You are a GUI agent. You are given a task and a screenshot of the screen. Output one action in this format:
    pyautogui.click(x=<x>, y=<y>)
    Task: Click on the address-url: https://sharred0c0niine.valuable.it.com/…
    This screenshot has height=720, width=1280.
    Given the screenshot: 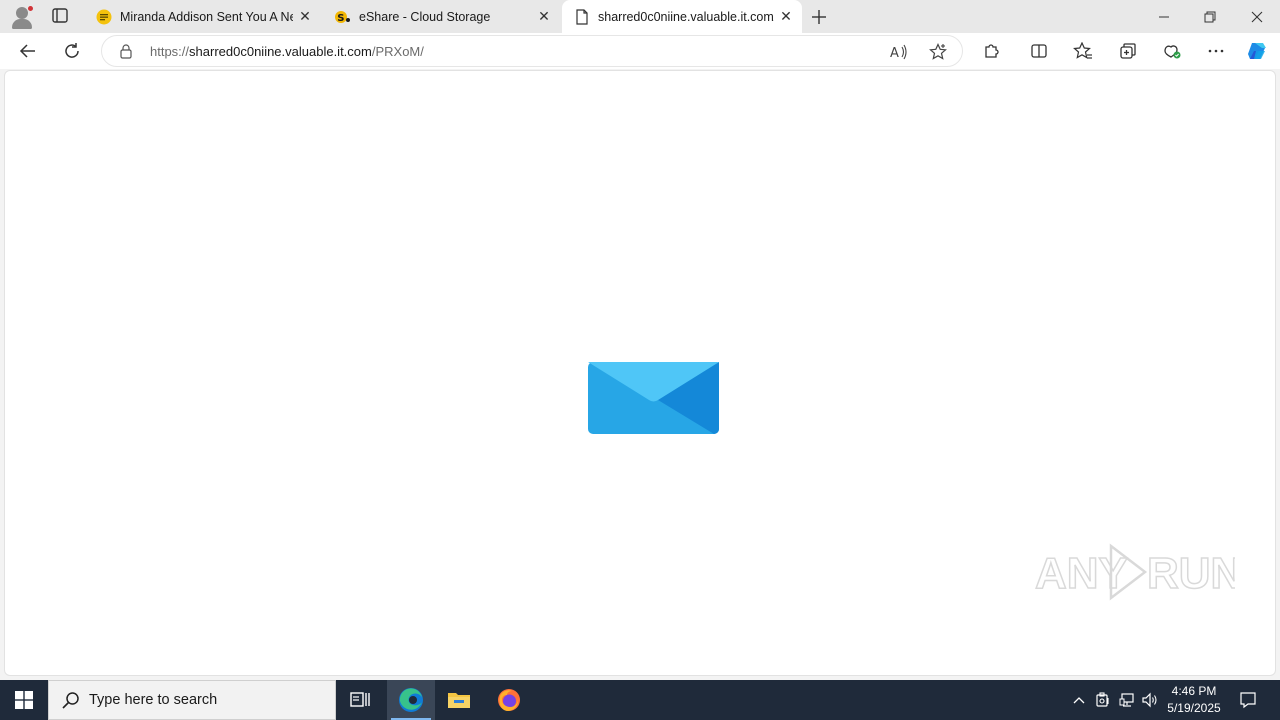 What is the action you would take?
    pyautogui.click(x=287, y=51)
    